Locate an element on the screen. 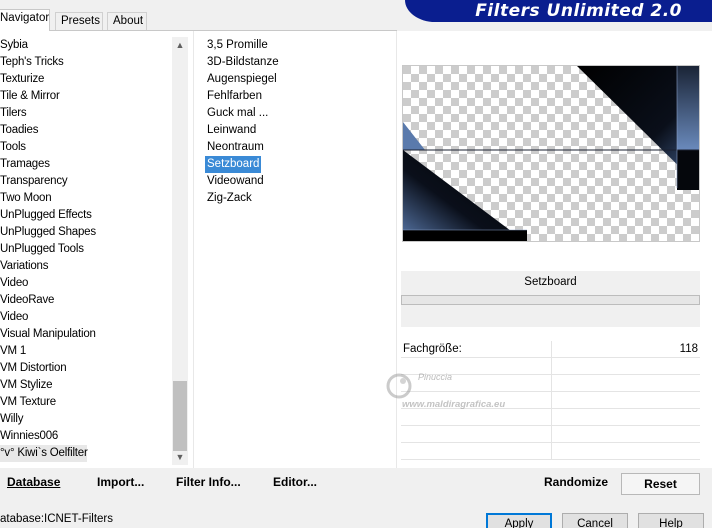  database-button: Database is located at coordinates (33, 482).